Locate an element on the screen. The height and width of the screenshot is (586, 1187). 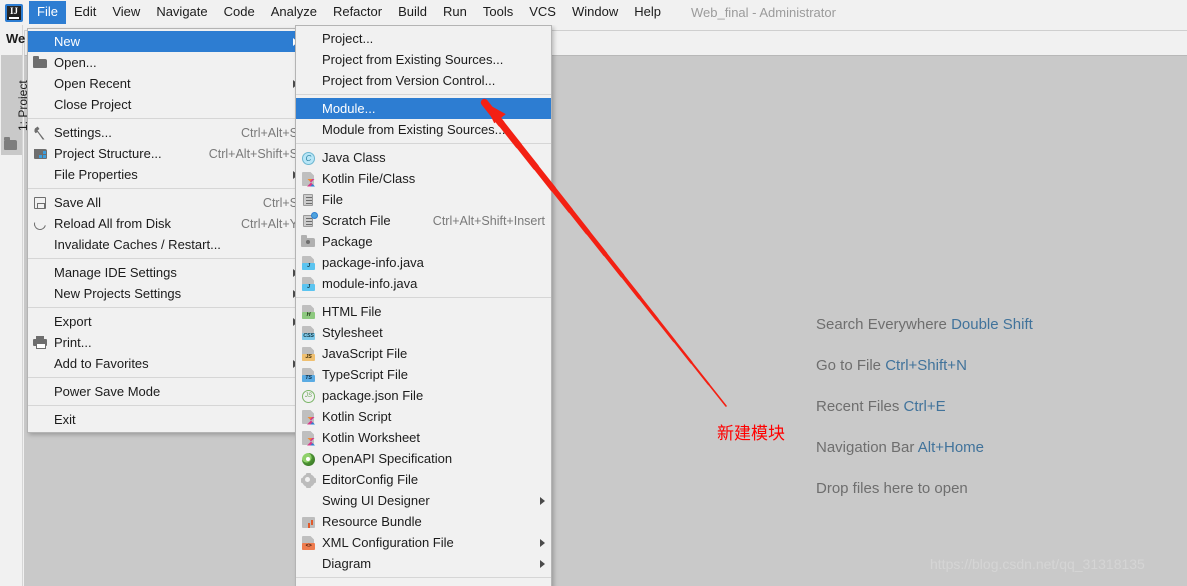
menubar-item-code: Code is located at coordinates (239, 12).